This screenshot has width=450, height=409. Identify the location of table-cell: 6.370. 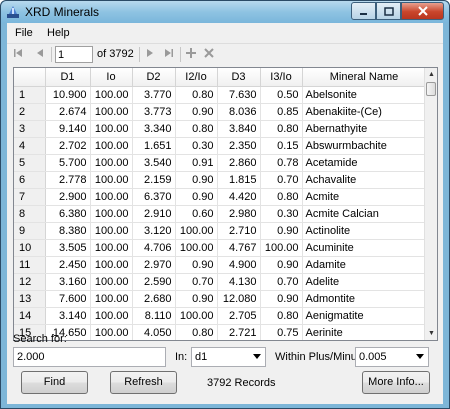
(154, 197).